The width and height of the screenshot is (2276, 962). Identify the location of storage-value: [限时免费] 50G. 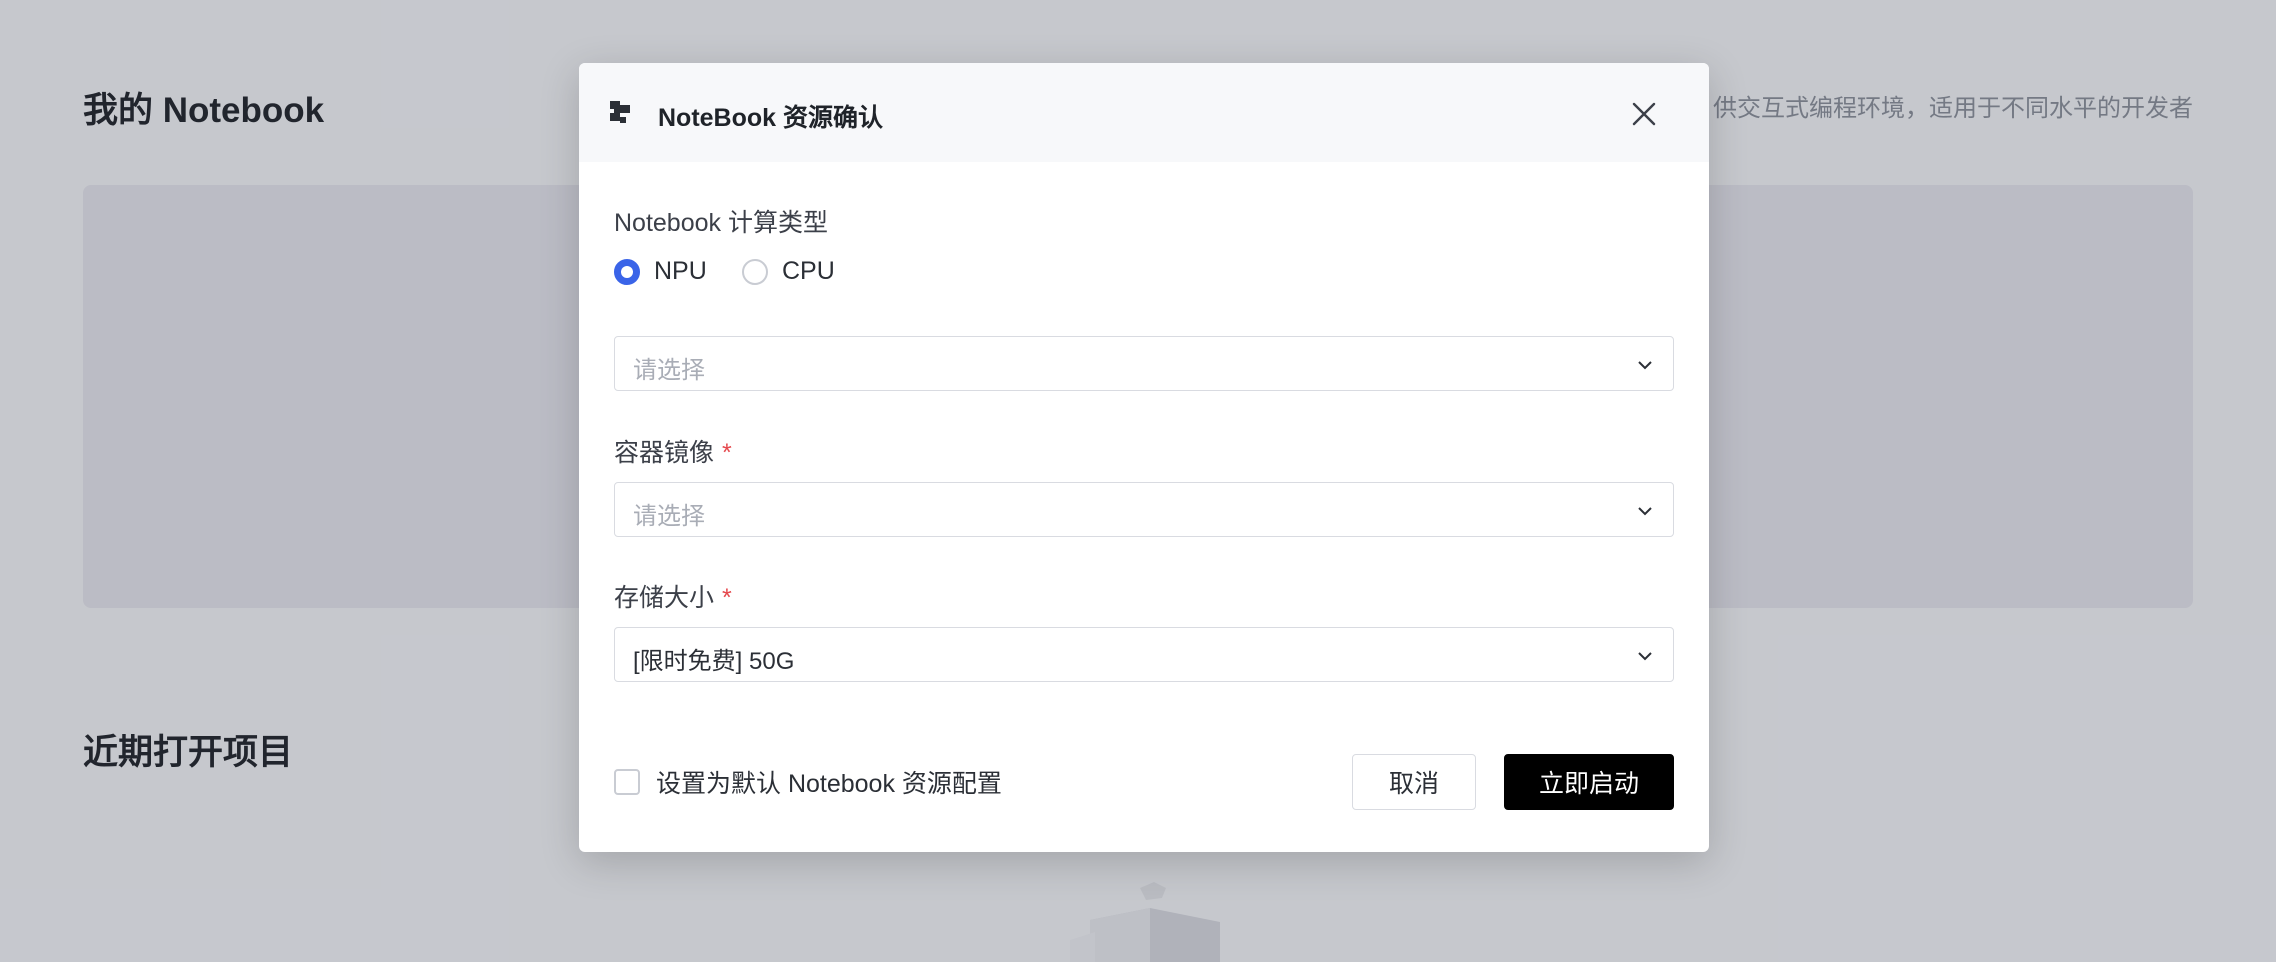
(714, 661).